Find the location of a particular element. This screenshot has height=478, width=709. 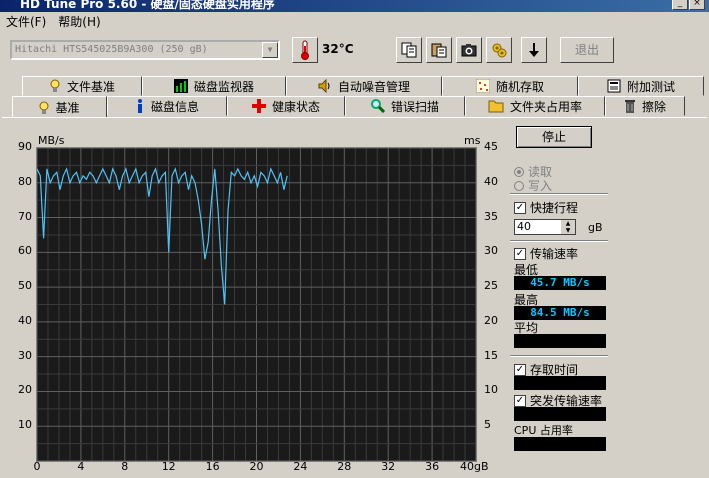

quick-size-value: 40 is located at coordinates (524, 226).